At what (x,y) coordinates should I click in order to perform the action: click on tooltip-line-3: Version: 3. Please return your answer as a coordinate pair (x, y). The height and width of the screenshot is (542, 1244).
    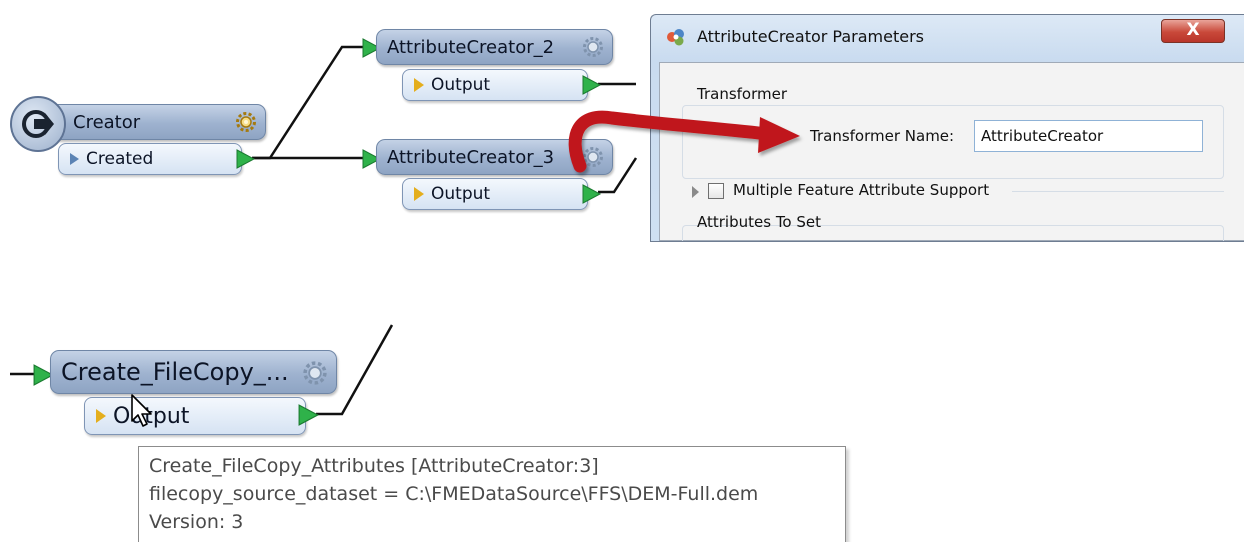
    Looking at the image, I should click on (196, 522).